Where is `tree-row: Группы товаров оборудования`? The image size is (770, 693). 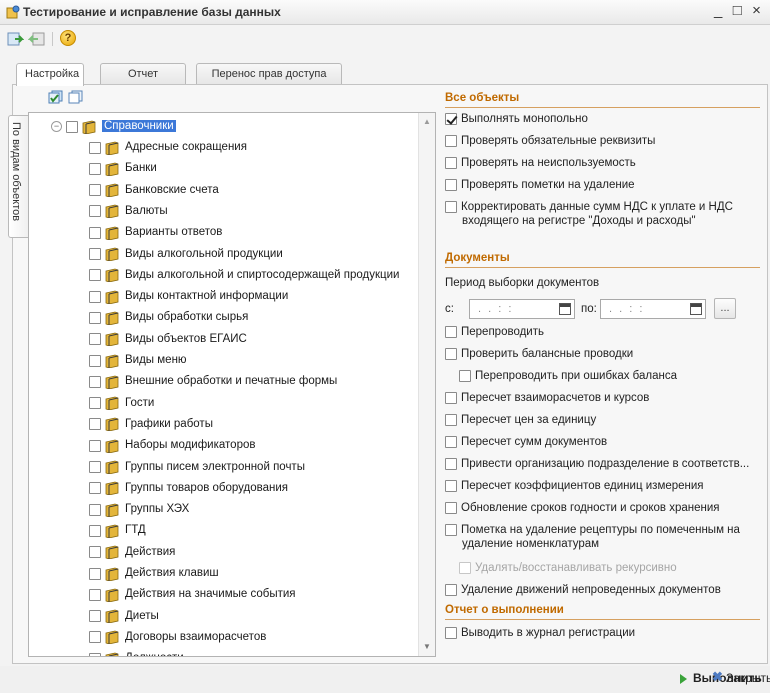 tree-row: Группы товаров оборудования is located at coordinates (188, 488).